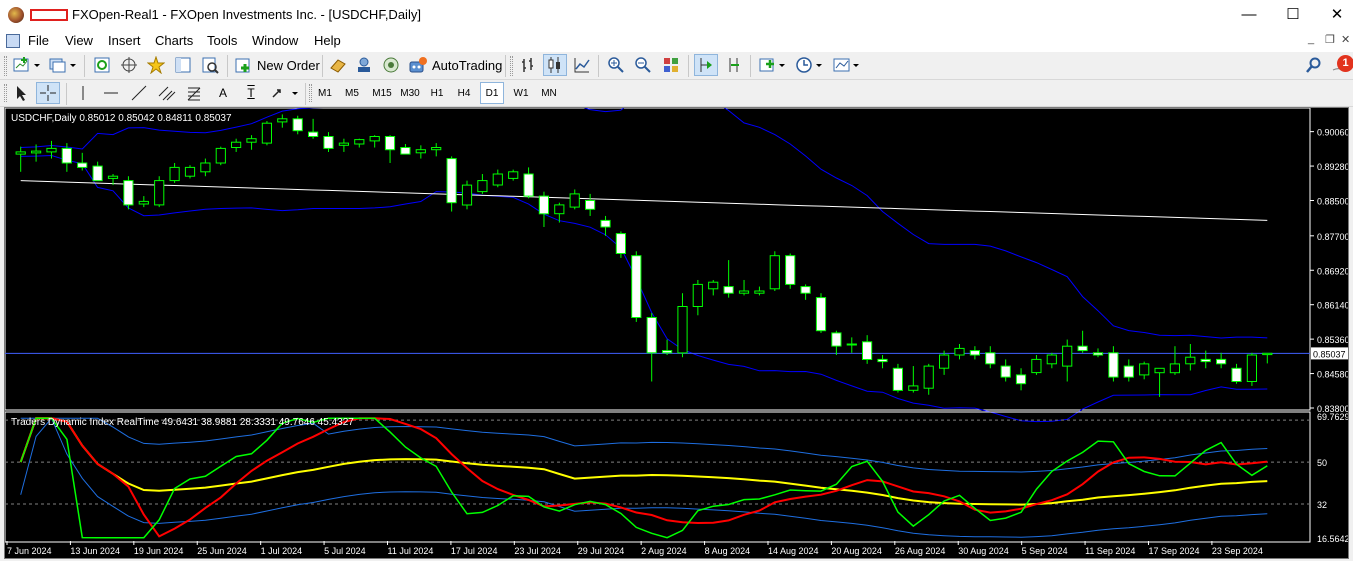  I want to click on search-button, so click(1314, 65).